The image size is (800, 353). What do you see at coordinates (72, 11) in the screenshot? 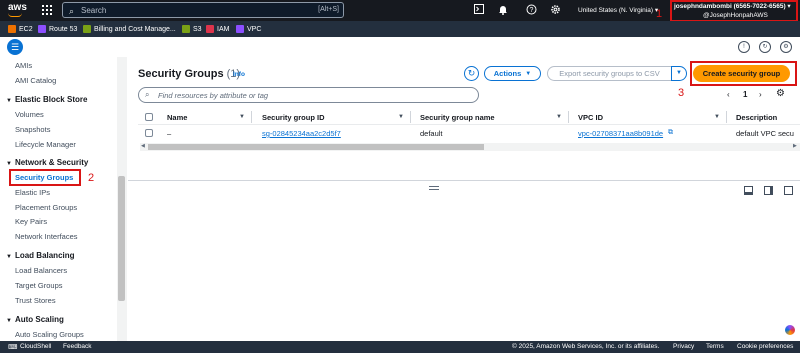
I see `search-icon: ⌕` at bounding box center [72, 11].